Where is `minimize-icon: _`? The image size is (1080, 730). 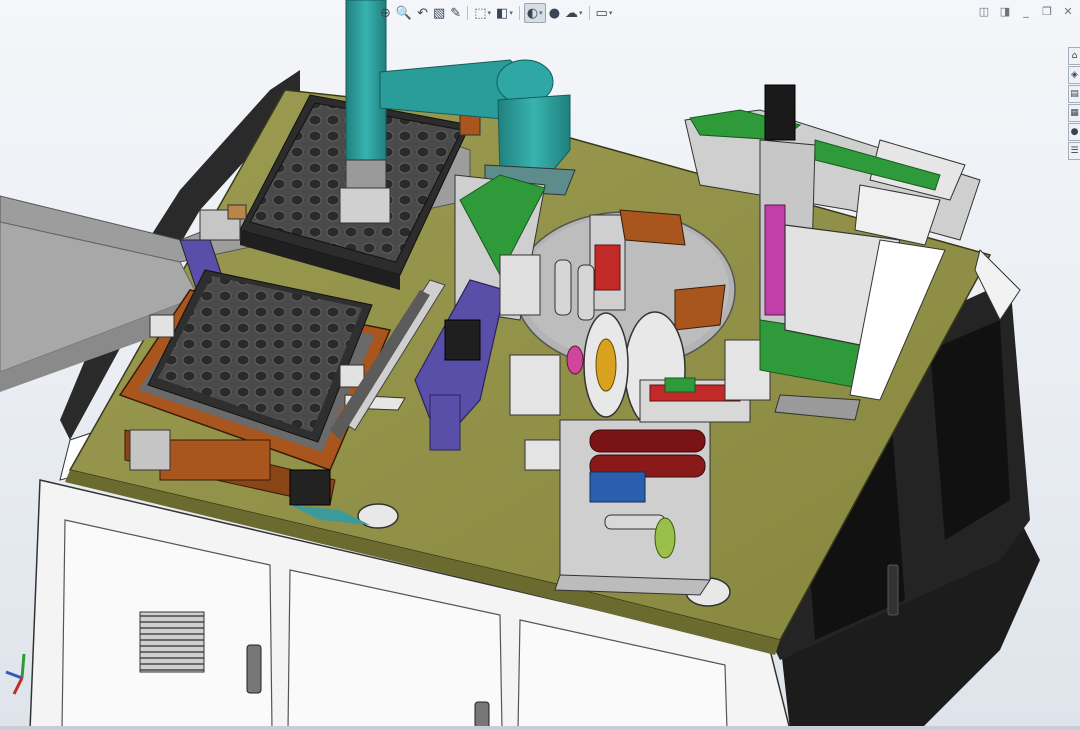
minimize-icon: _ is located at coordinates (1026, 11).